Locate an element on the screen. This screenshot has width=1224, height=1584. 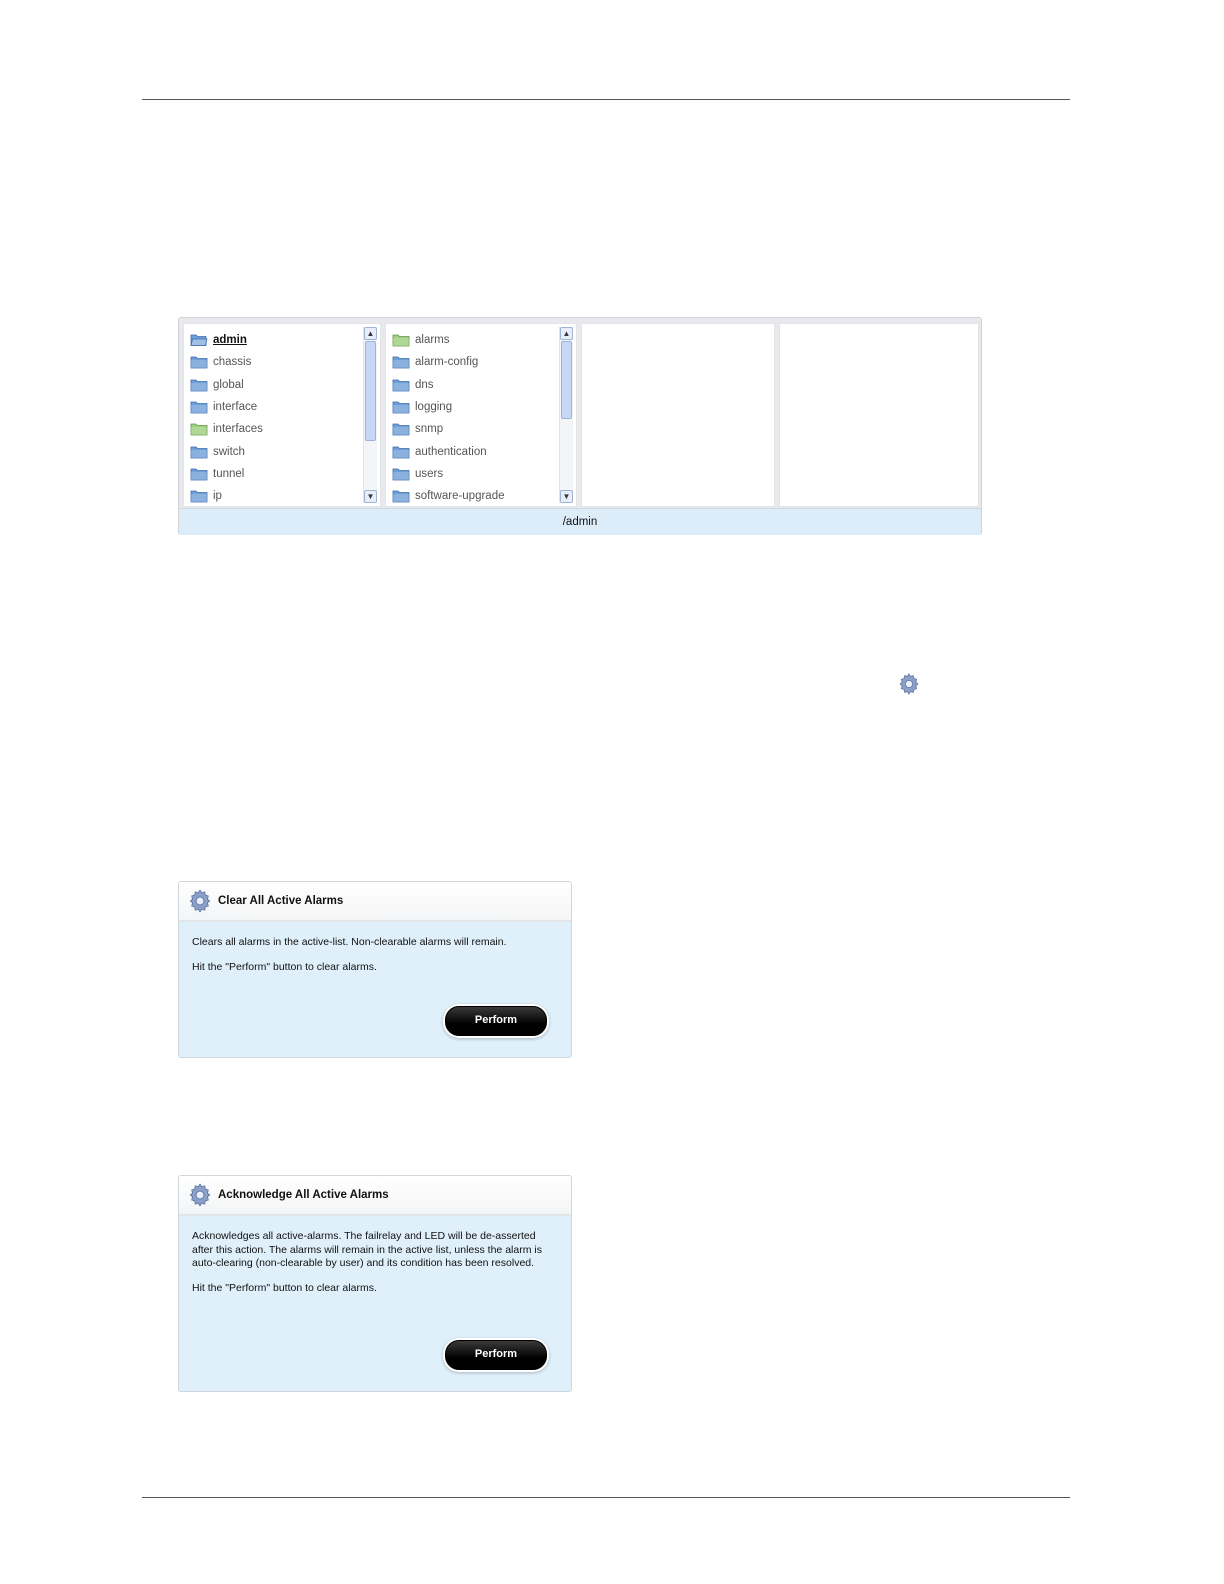
folder-item: ip is located at coordinates (206, 495).